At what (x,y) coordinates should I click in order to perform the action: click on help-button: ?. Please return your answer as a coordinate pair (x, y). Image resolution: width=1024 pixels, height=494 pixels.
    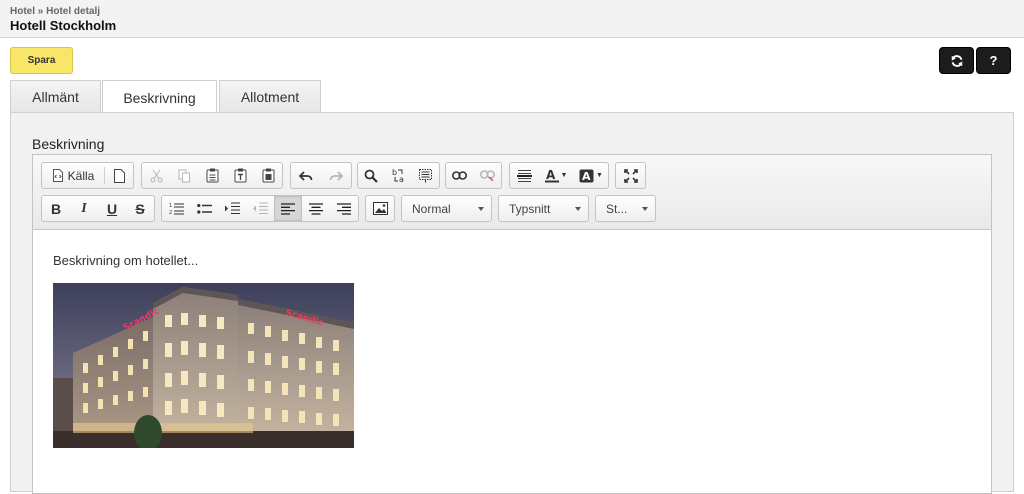
    Looking at the image, I should click on (993, 60).